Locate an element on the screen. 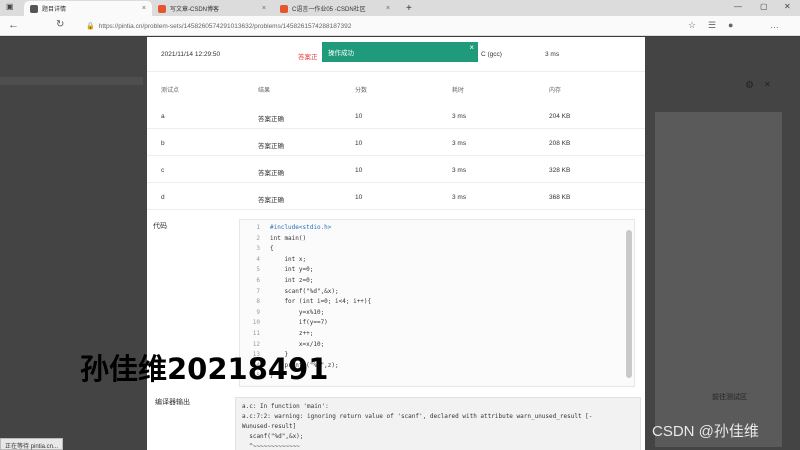  cell-memory: 204 KB is located at coordinates (560, 116).